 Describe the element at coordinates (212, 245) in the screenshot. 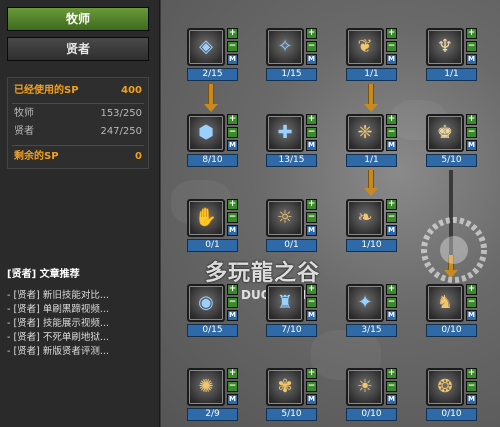

I see `skill-level: 0/1` at that location.